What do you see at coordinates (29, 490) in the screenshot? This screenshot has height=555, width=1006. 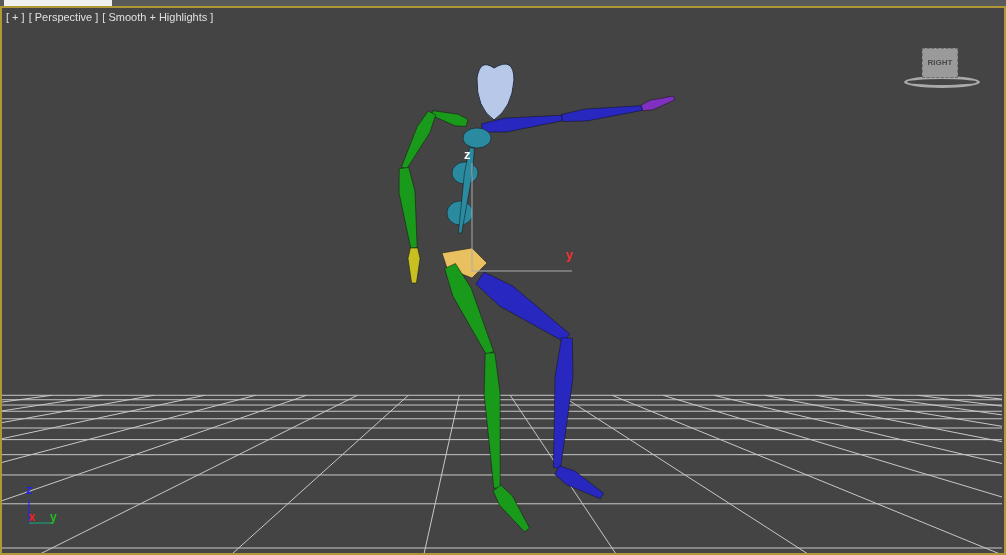 I see `axis-label: z` at bounding box center [29, 490].